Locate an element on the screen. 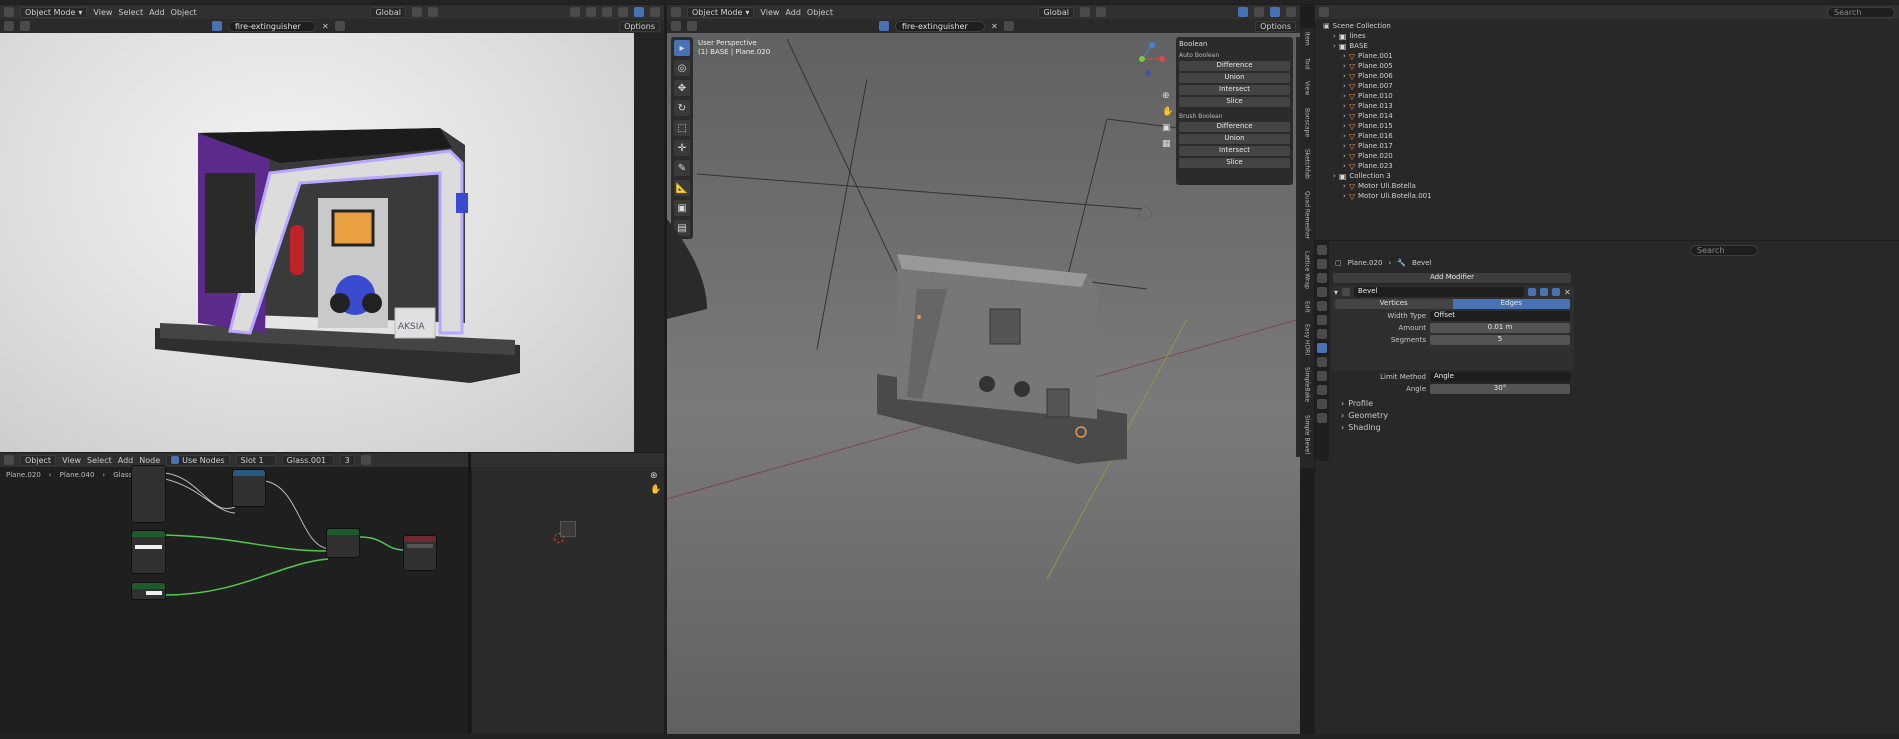 This screenshot has width=1899, height=739. navigation-gizmo is located at coordinates (1149, 58).